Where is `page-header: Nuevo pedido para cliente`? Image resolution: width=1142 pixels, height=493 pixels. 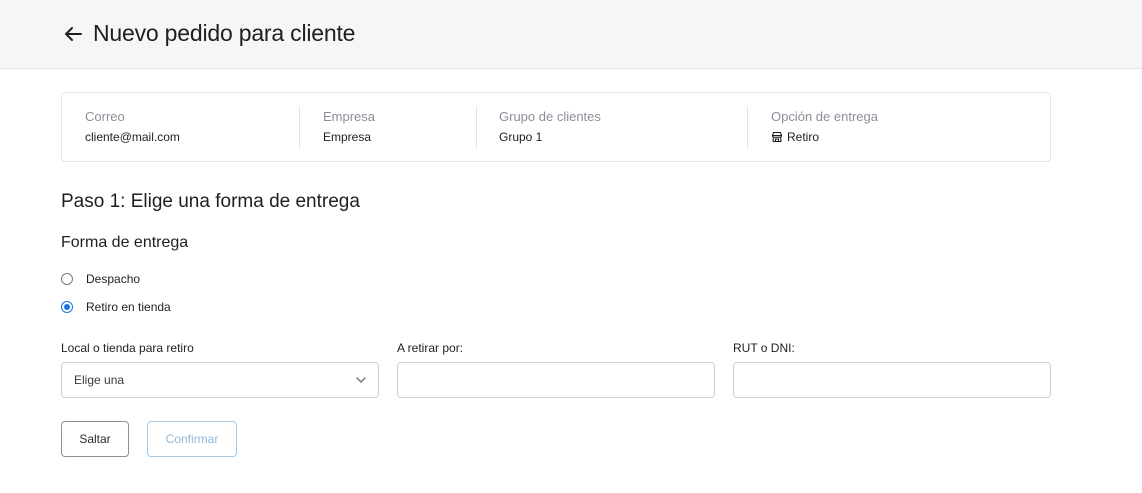 page-header: Nuevo pedido para cliente is located at coordinates (571, 34).